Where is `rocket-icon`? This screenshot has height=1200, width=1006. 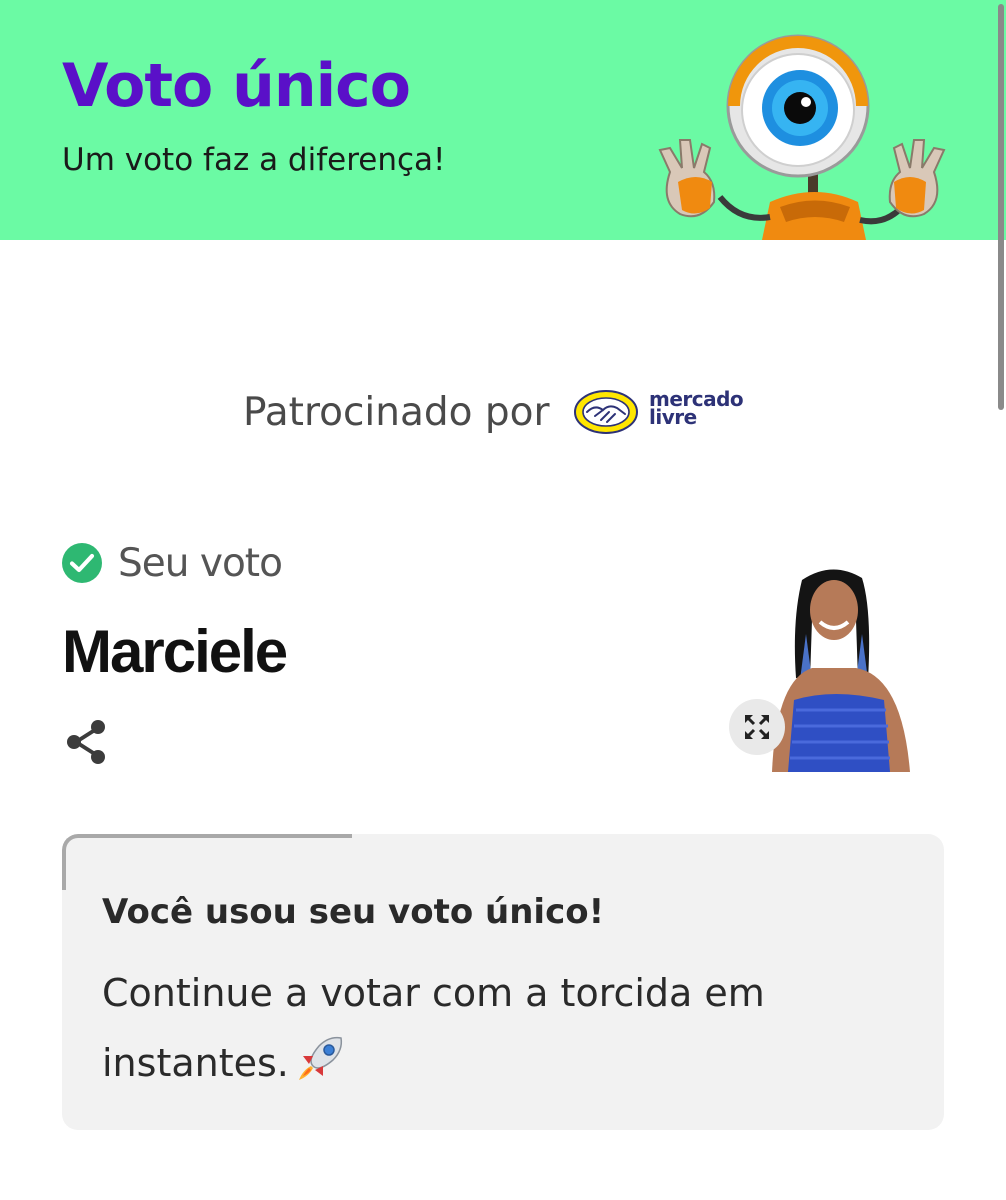 rocket-icon is located at coordinates (320, 1058).